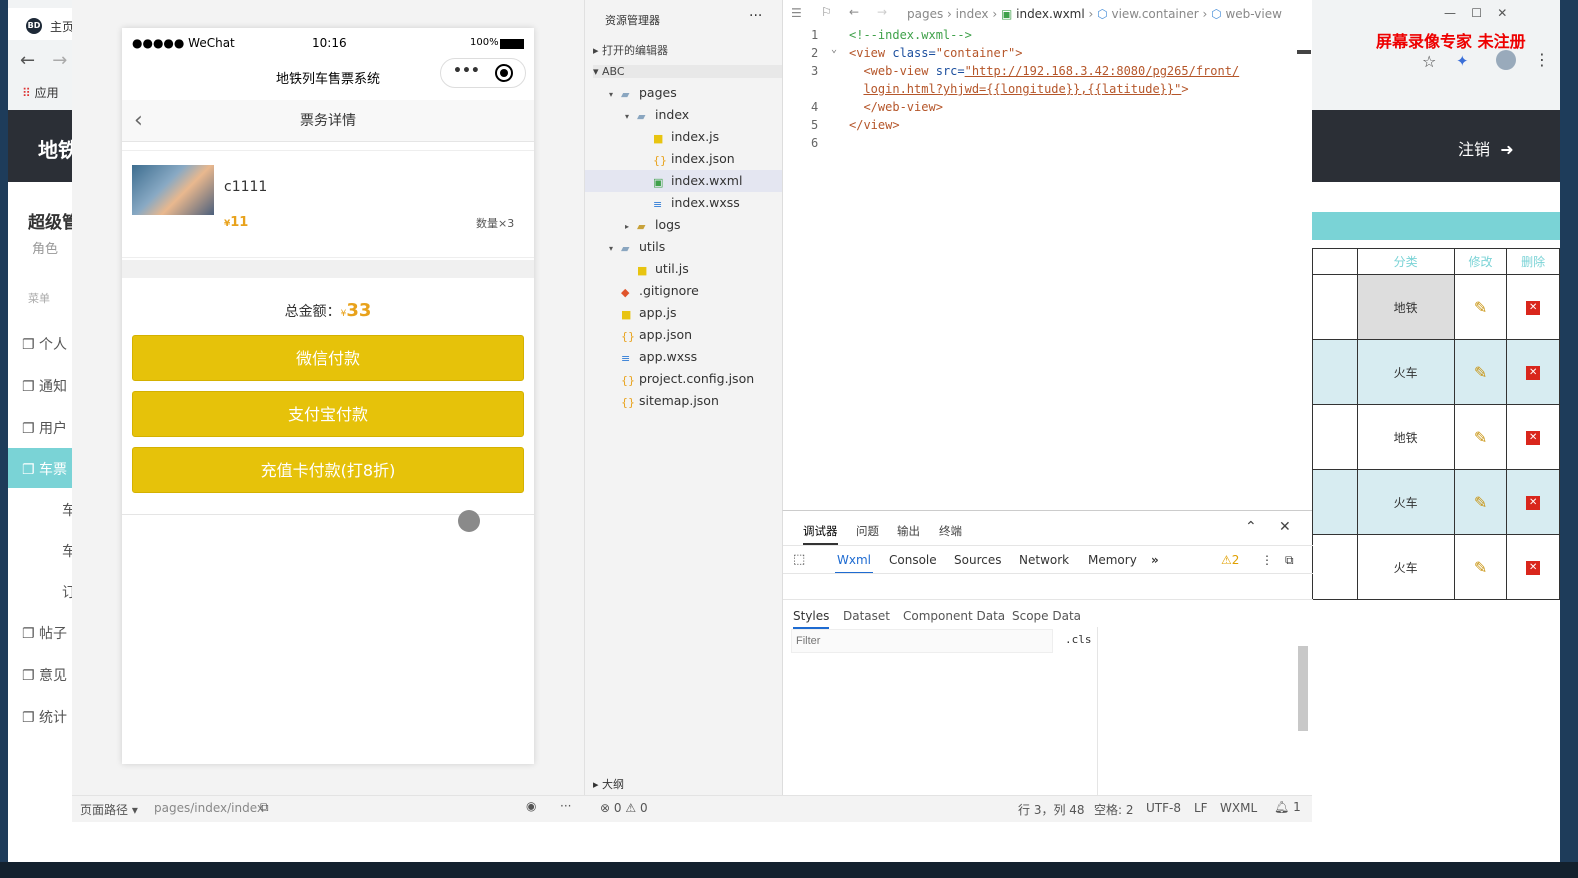 This screenshot has height=878, width=1578. I want to click on fold-chevron-icon: ⌄, so click(834, 49).